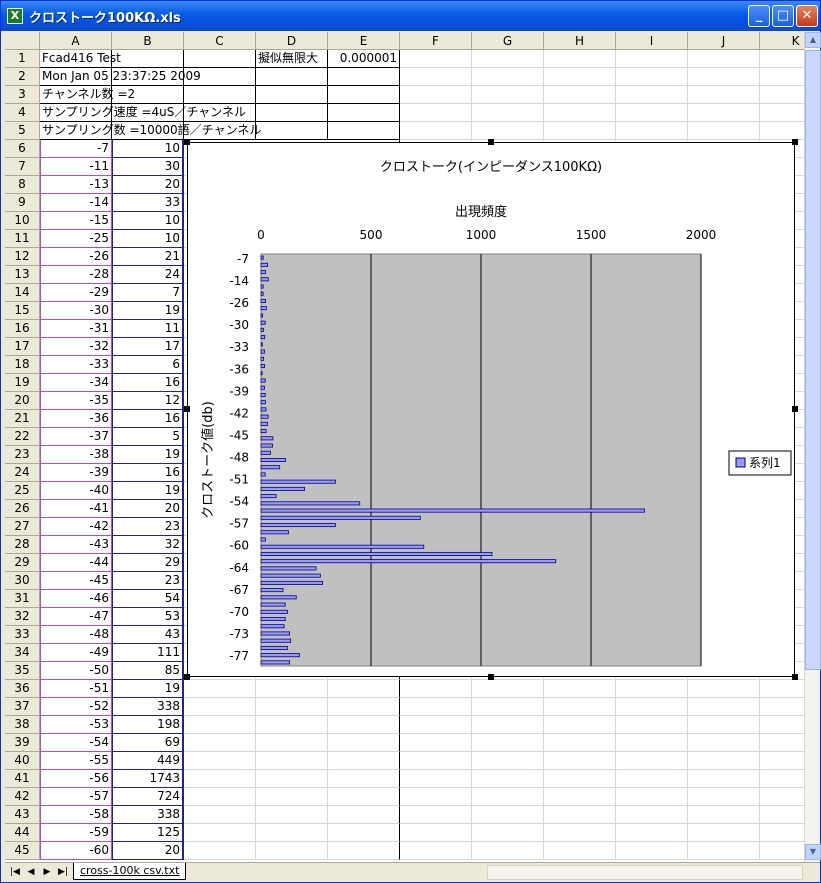 The width and height of the screenshot is (821, 883). What do you see at coordinates (148, 347) in the screenshot?
I see `cell-b: 17` at bounding box center [148, 347].